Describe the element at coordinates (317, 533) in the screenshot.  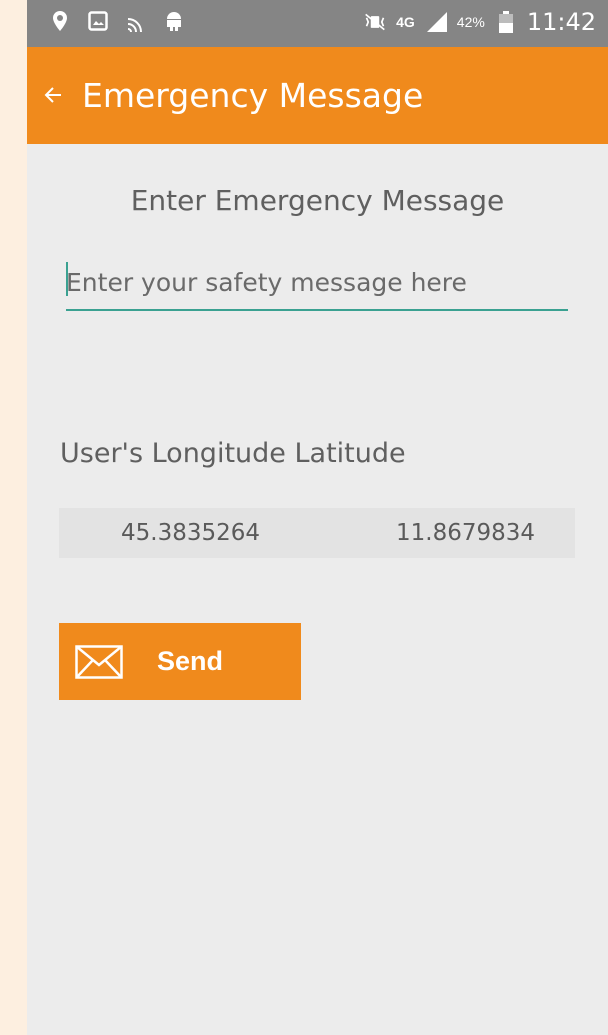
I see `coordinates-row: 45.3835264 11.8679834` at that location.